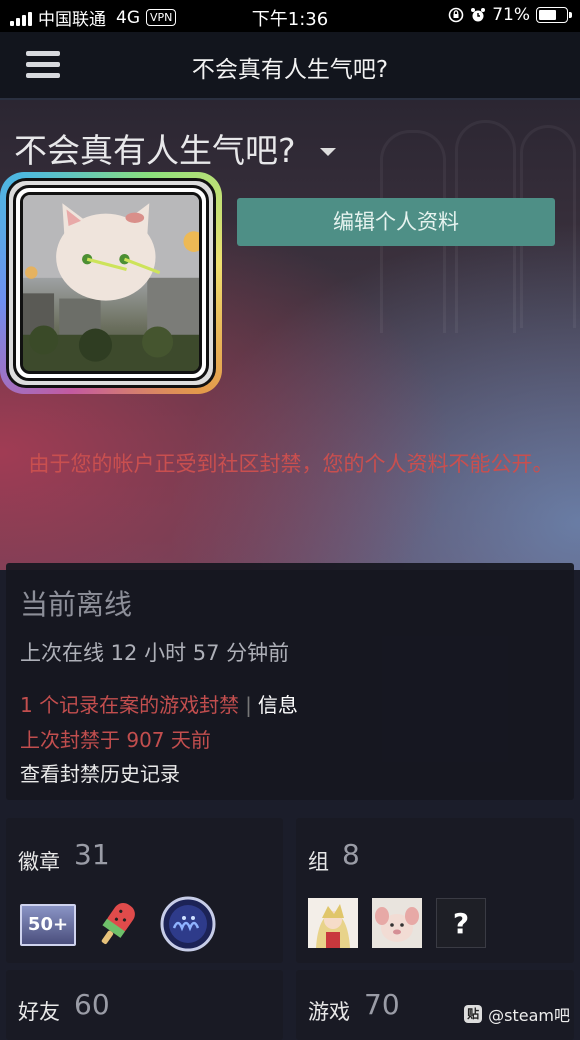  Describe the element at coordinates (92, 854) in the screenshot. I see `badges-count: 31` at that location.